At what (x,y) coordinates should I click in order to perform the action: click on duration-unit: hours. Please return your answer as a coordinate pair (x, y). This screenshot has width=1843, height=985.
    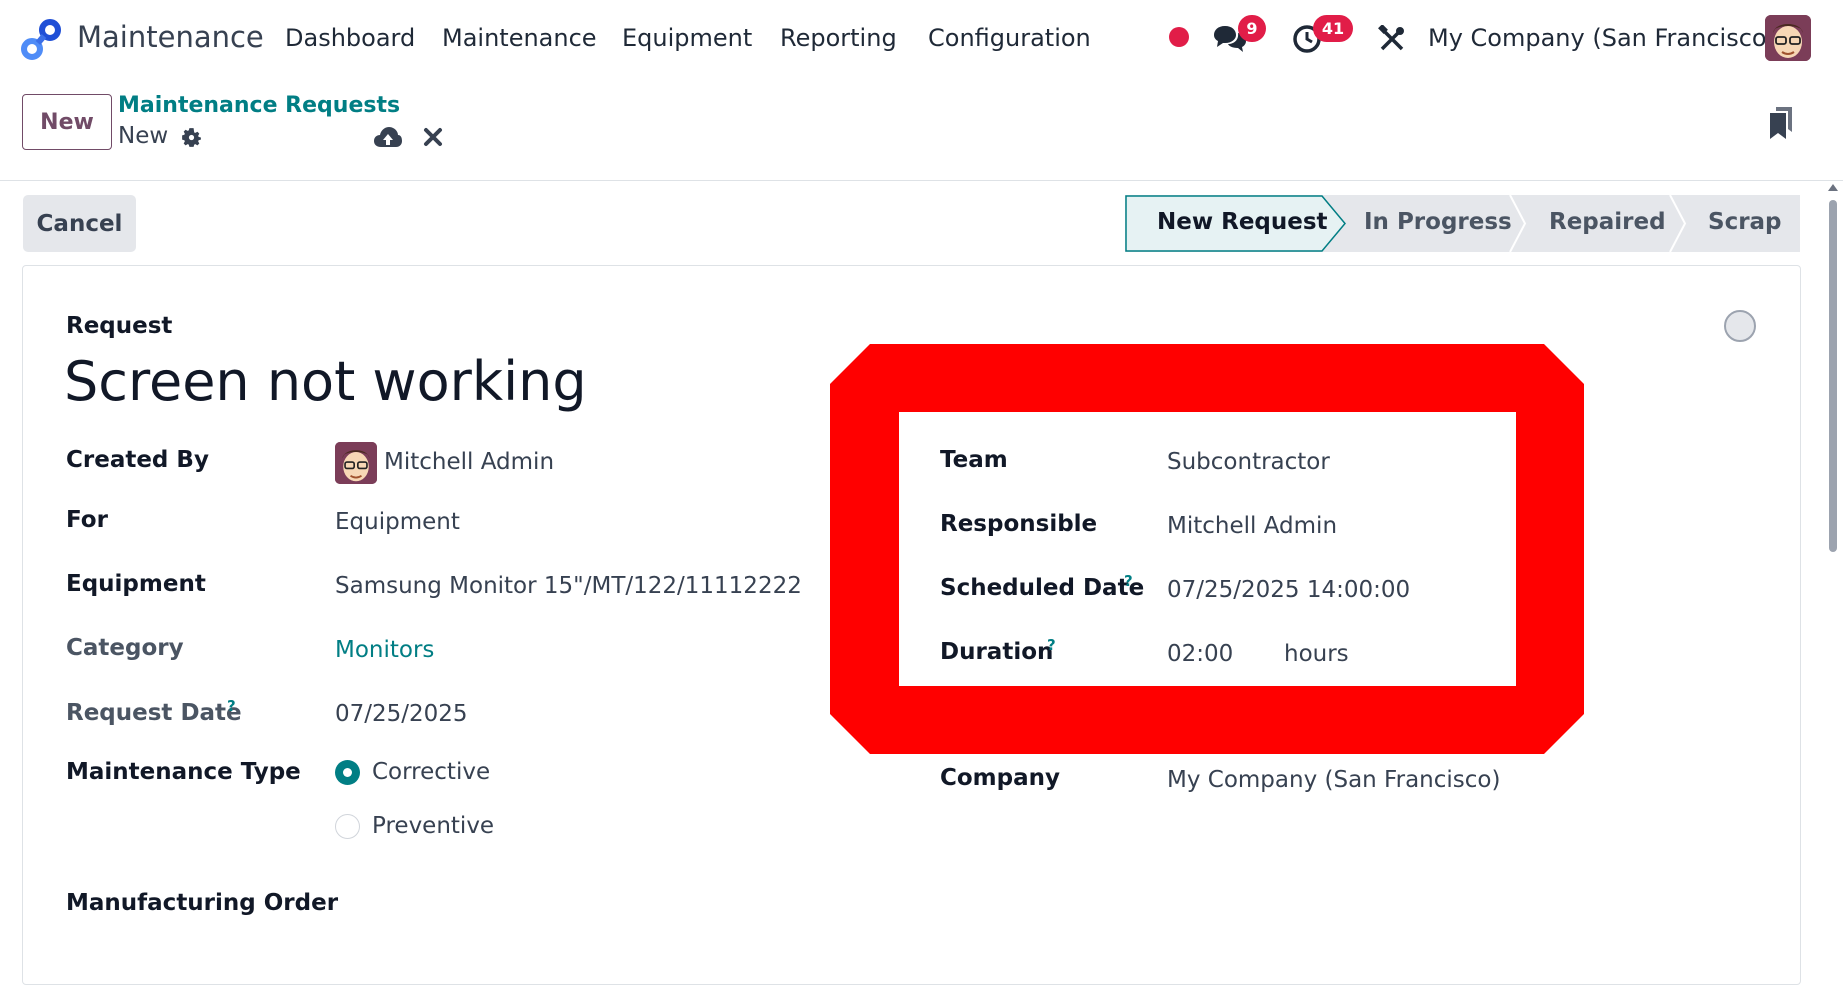
    Looking at the image, I should click on (1316, 654).